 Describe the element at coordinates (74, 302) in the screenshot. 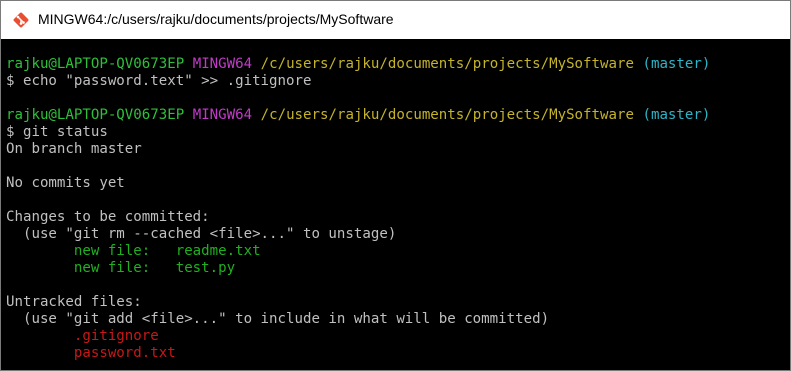

I see `untracked-header: Untracked files:` at that location.